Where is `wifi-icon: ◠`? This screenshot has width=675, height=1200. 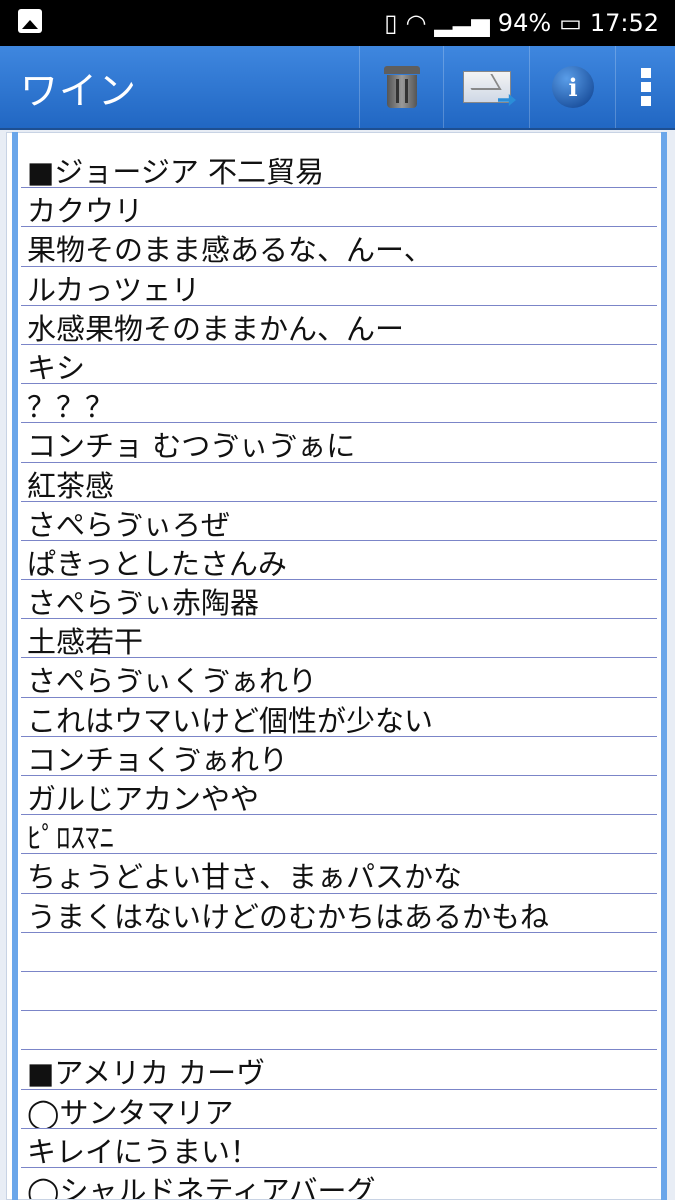 wifi-icon: ◠ is located at coordinates (416, 23).